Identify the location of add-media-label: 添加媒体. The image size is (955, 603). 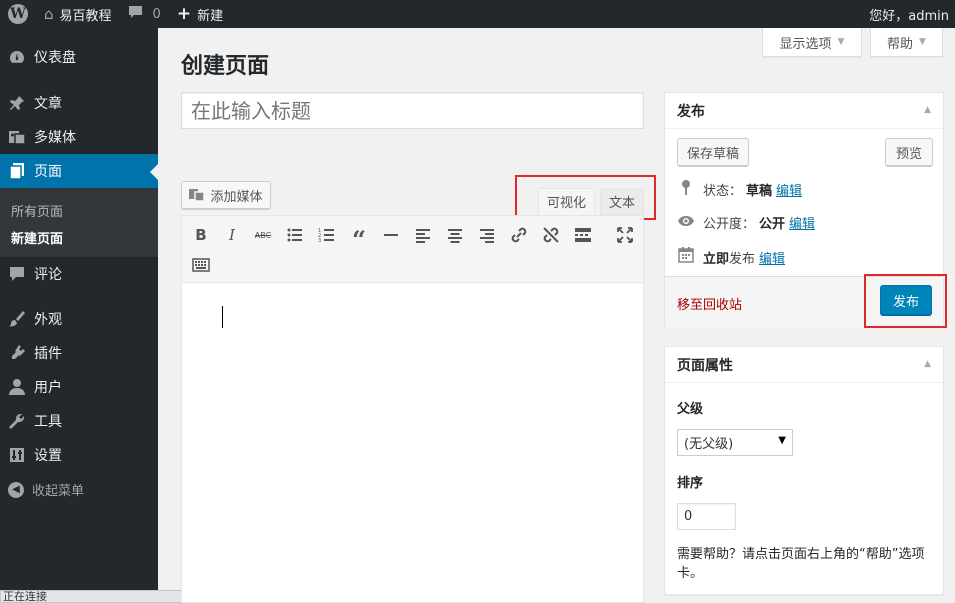
(236, 197).